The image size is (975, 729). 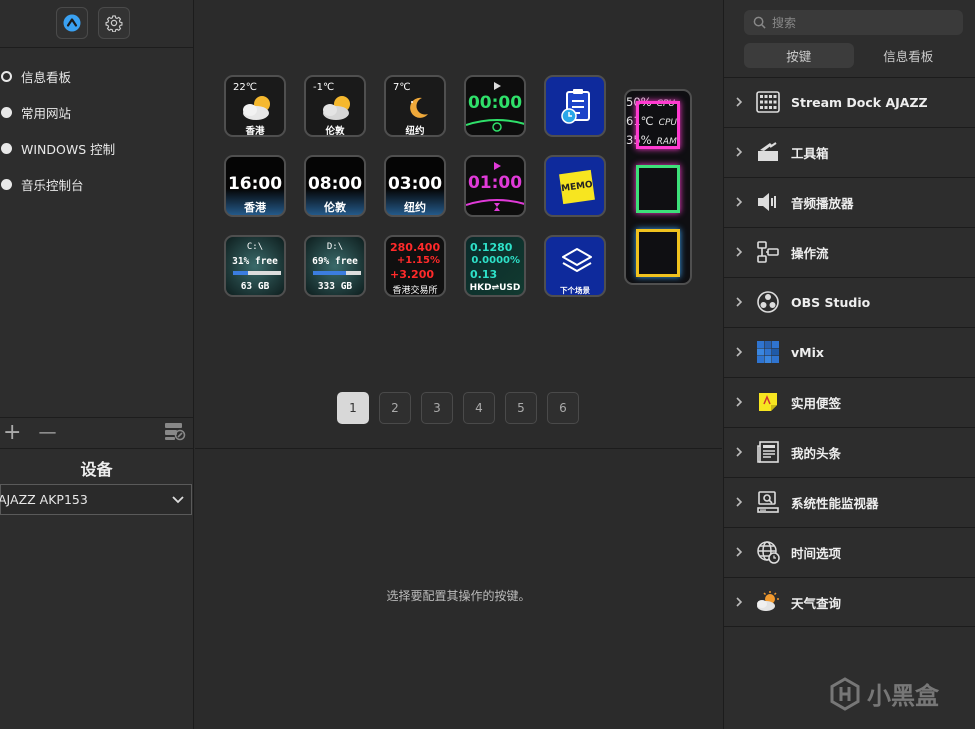 I want to click on sticky-note-icon, so click(x=768, y=402).